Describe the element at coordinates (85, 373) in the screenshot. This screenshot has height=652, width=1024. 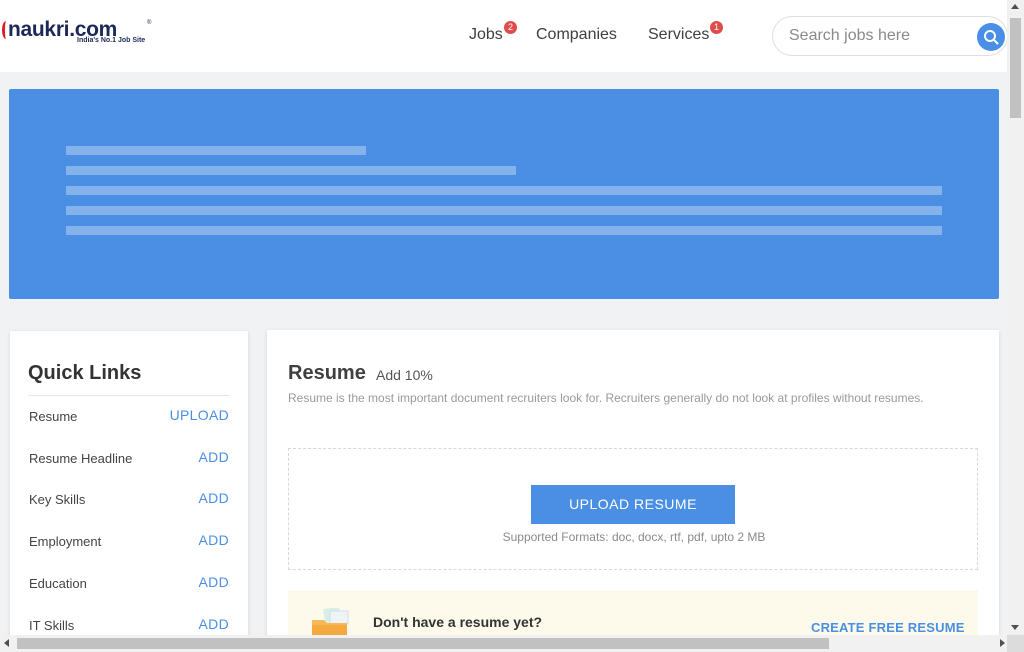
I see `quick-links-title: Quick Links` at that location.